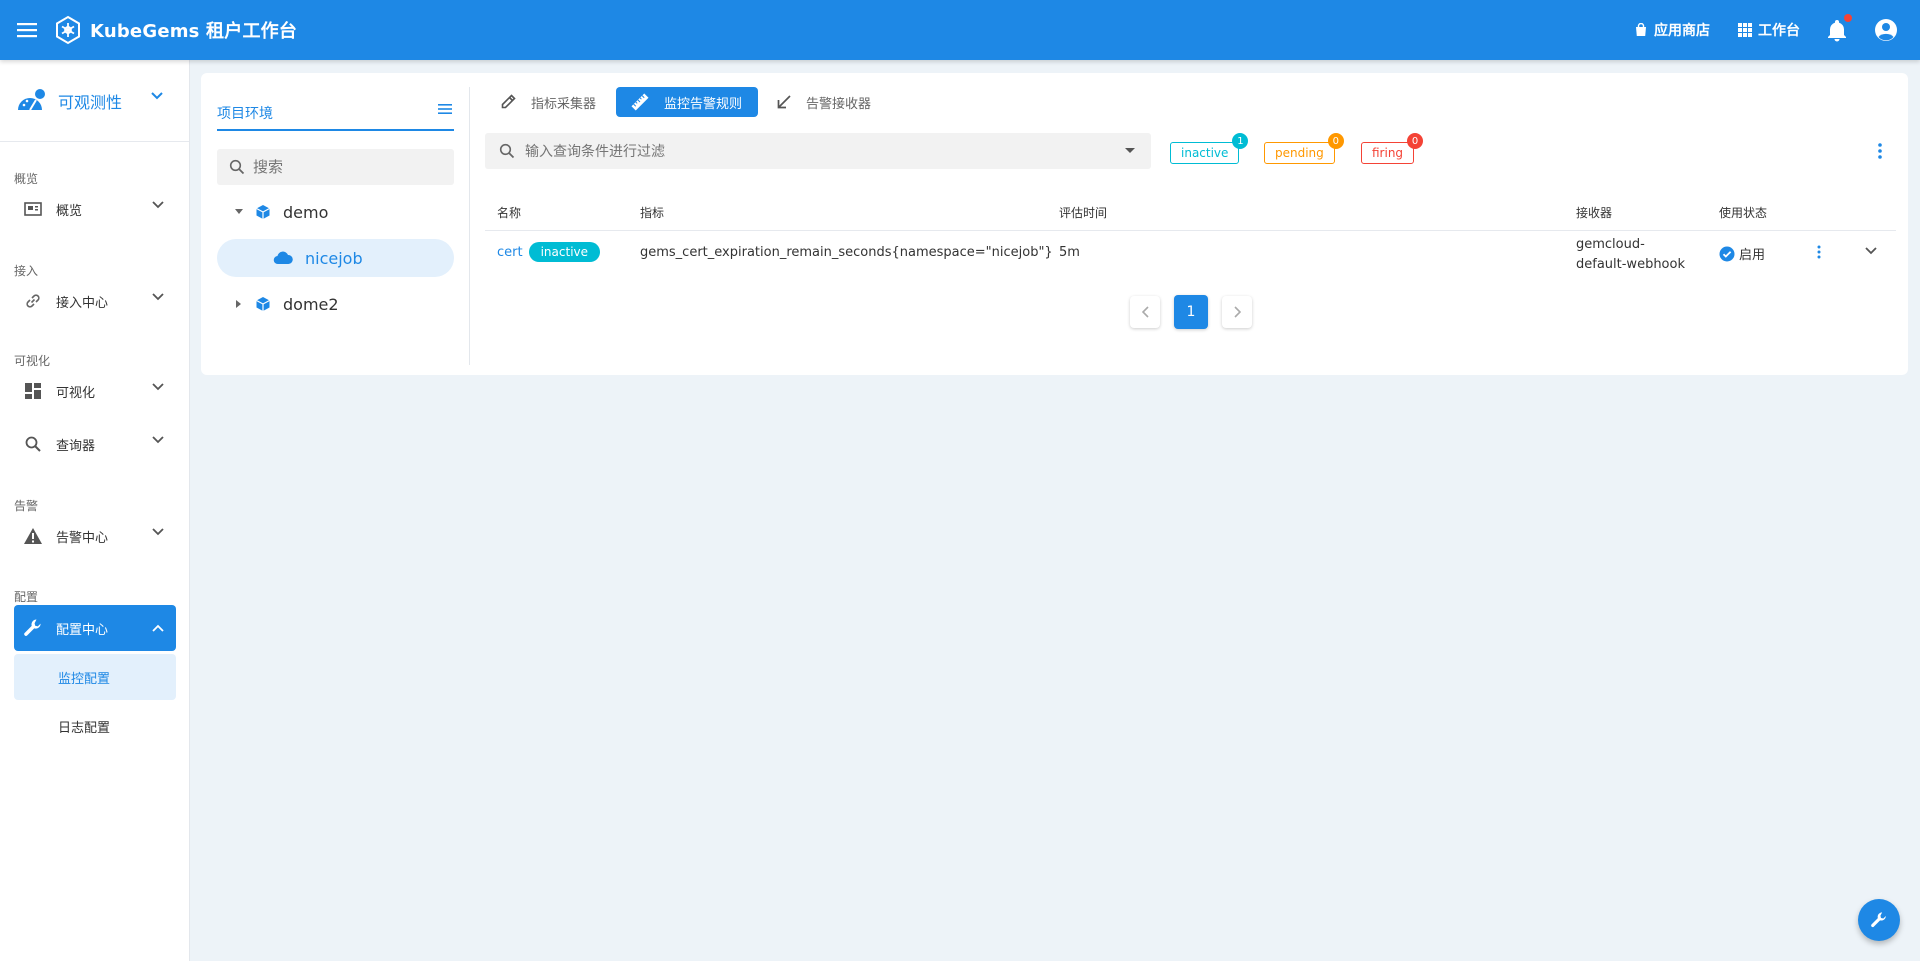 Image resolution: width=1920 pixels, height=961 pixels. I want to click on sidebar-item-label: 告警中心, so click(82, 538).